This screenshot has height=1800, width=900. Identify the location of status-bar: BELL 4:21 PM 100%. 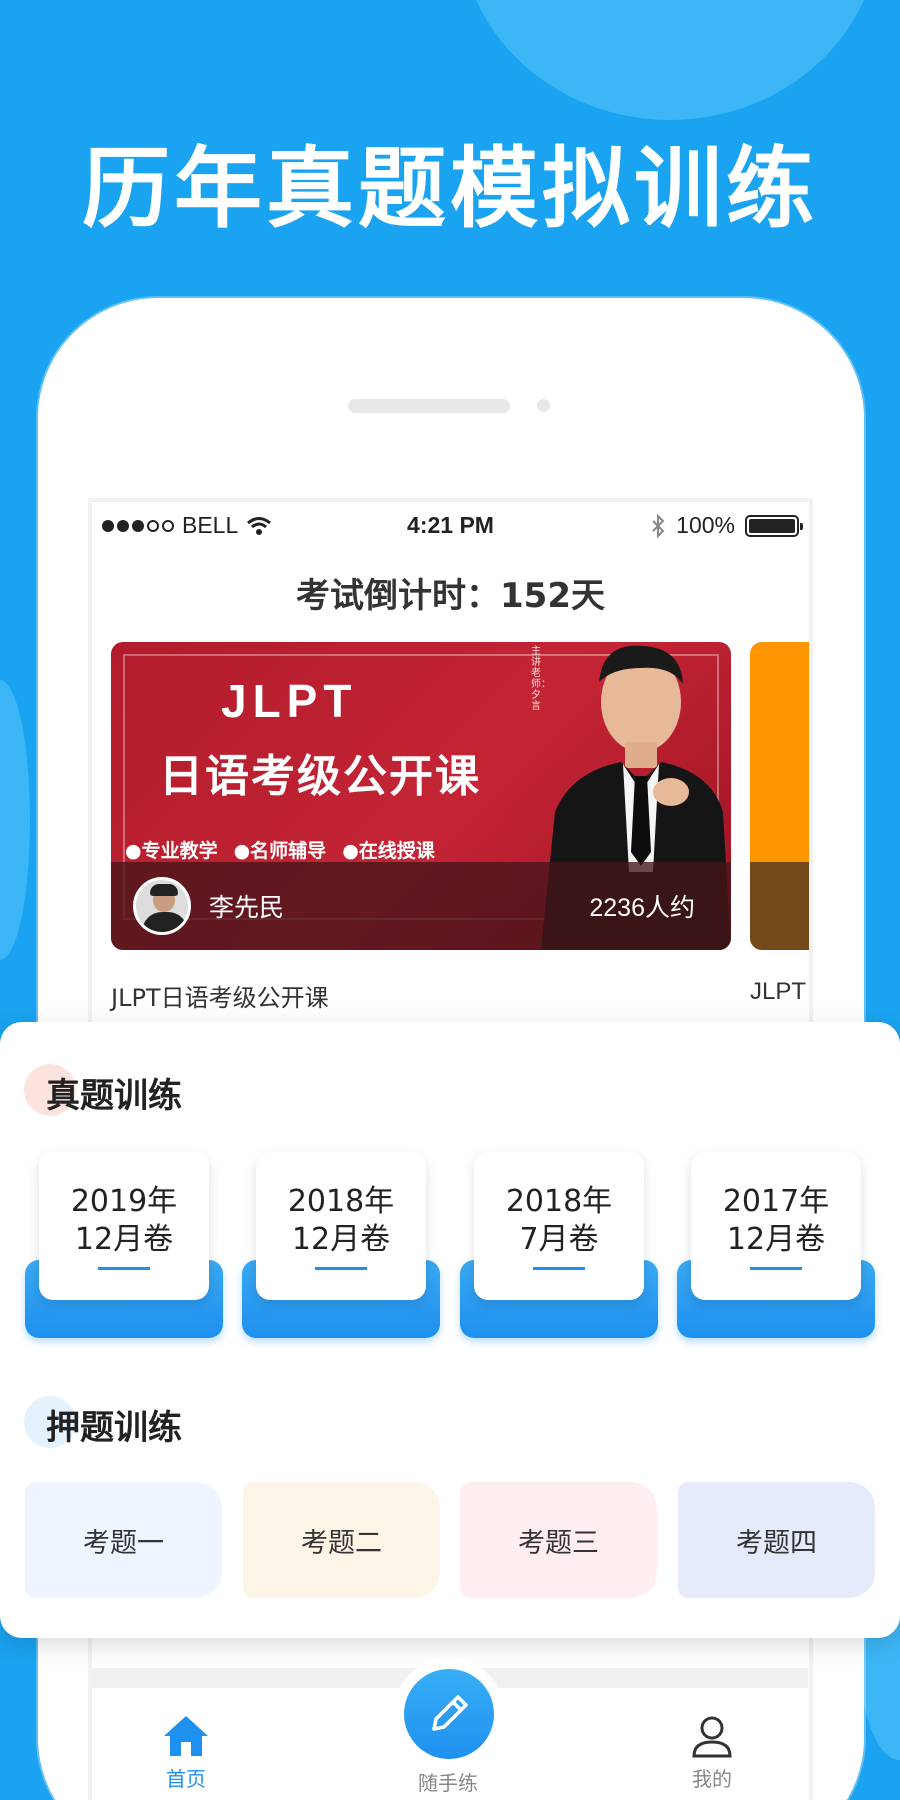
(450, 526).